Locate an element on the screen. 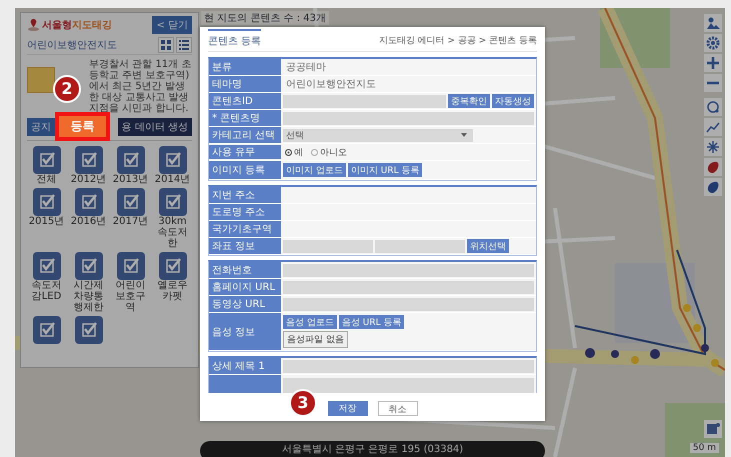 Image resolution: width=731 pixels, height=457 pixels. field-label: * 콘텐츠명 is located at coordinates (245, 118).